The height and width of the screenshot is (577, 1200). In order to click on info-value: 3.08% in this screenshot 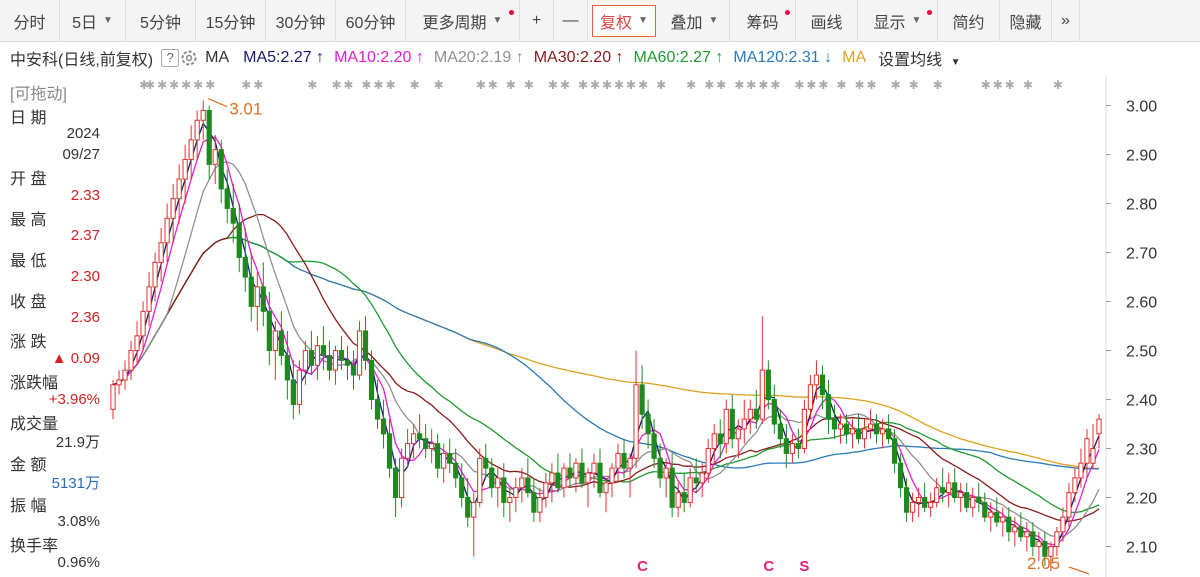, I will do `click(78, 521)`.